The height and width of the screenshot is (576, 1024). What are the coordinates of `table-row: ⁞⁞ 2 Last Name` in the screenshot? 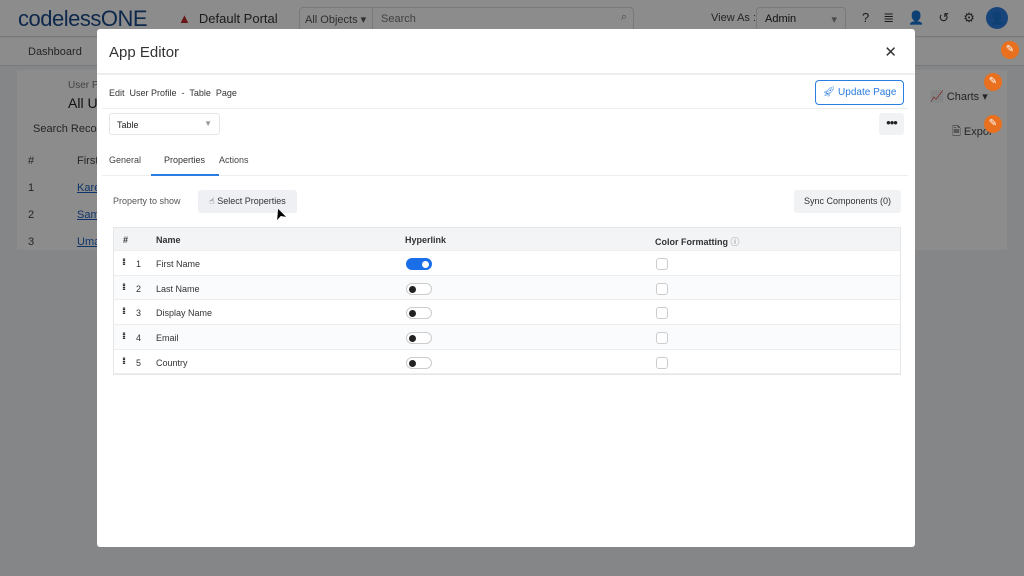 It's located at (507, 288).